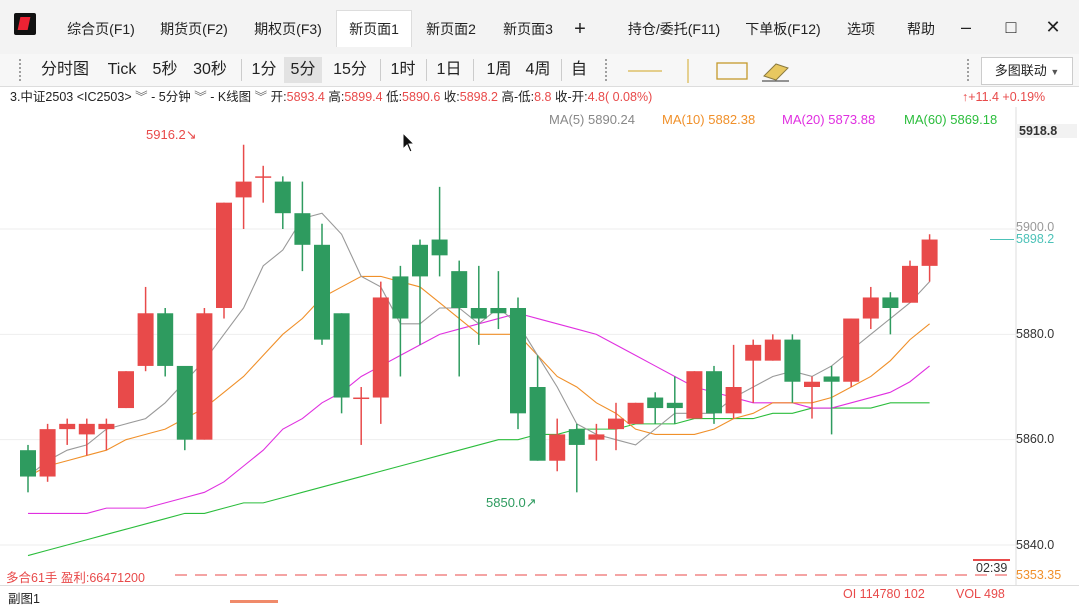 The height and width of the screenshot is (608, 1079). What do you see at coordinates (539, 596) in the screenshot?
I see `sub-chart-bar: 副图1 OI 114780 102 VOL 498` at bounding box center [539, 596].